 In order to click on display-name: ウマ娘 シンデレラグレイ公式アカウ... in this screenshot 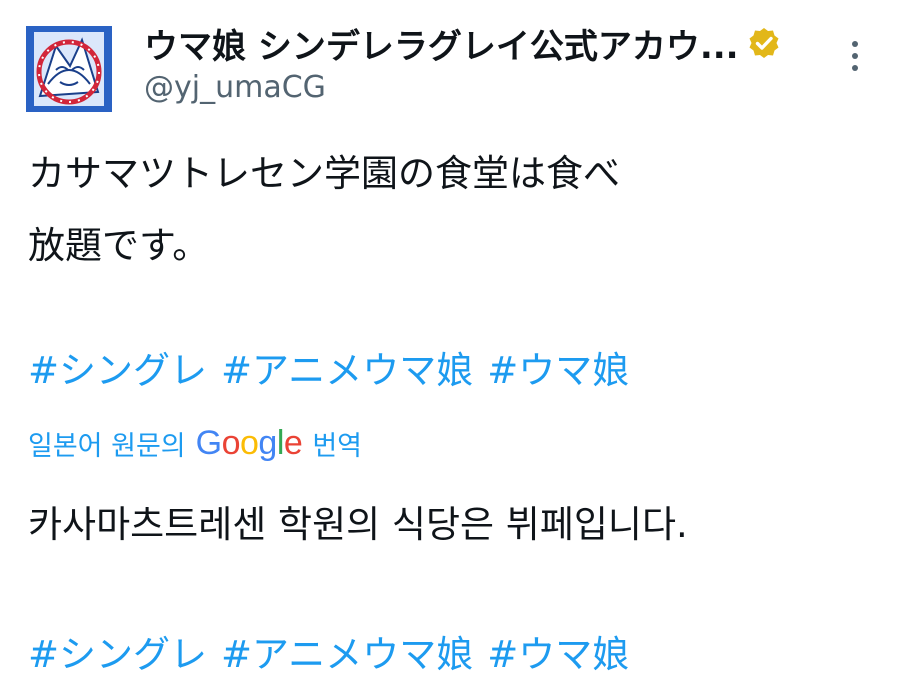, I will do `click(441, 43)`.